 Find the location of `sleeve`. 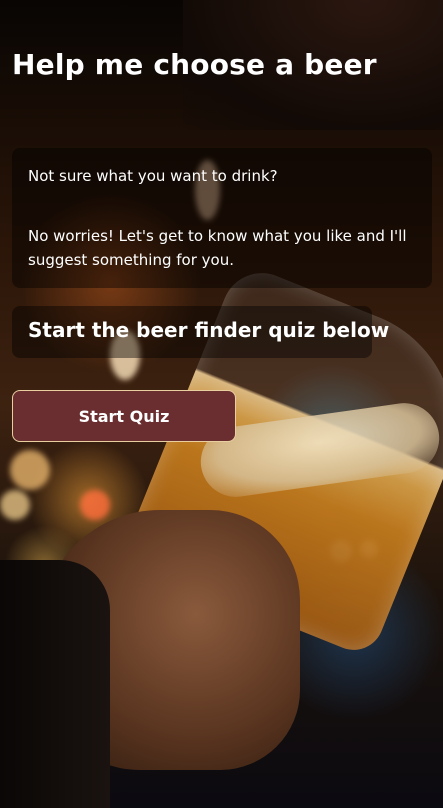

sleeve is located at coordinates (55, 684).